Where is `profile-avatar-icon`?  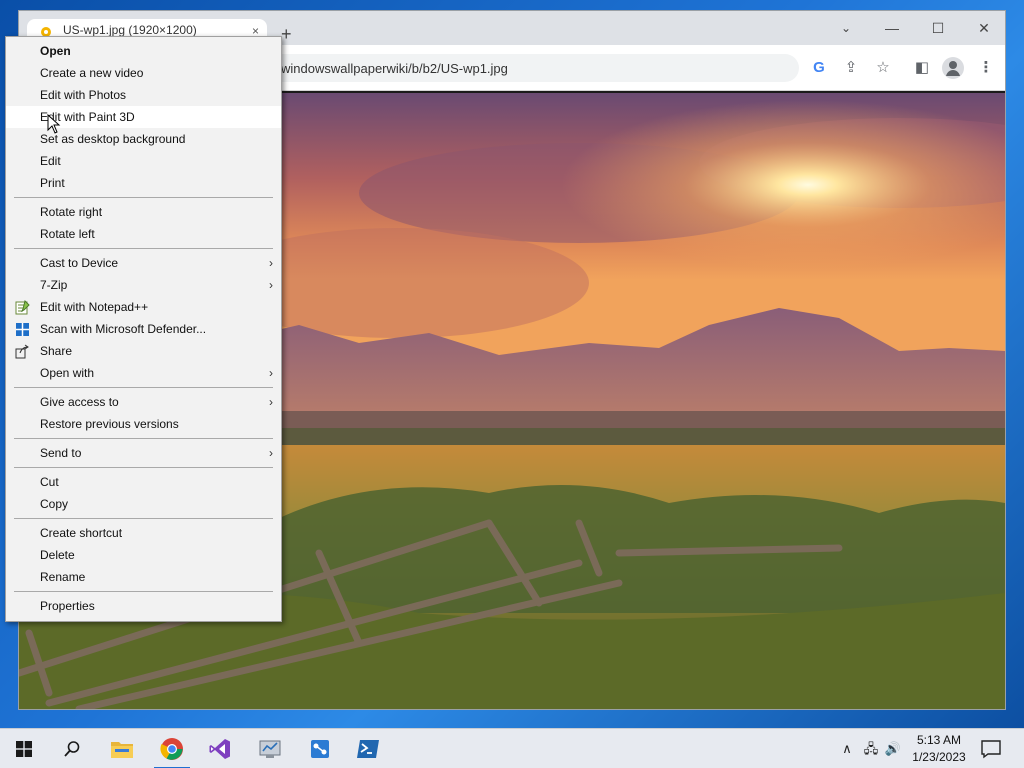
profile-avatar-icon is located at coordinates (953, 68).